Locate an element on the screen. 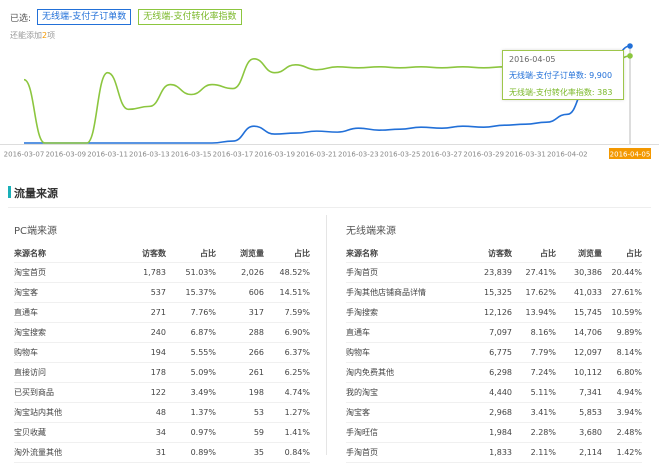 Image resolution: width=659 pixels, height=463 pixels. x-tick-label: 2016-03-15 is located at coordinates (191, 155).